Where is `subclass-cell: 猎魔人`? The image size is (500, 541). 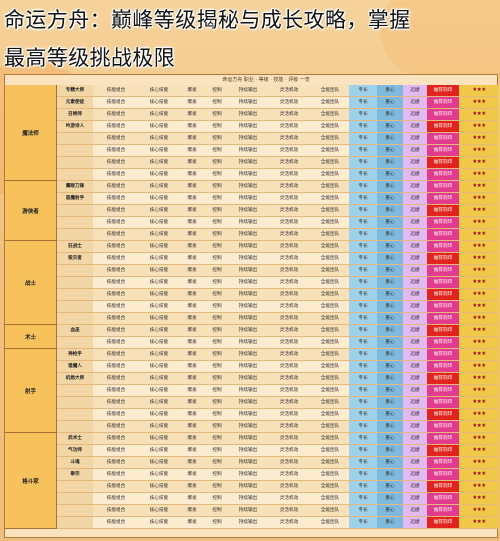 subclass-cell: 猎魔人 is located at coordinates (75, 366).